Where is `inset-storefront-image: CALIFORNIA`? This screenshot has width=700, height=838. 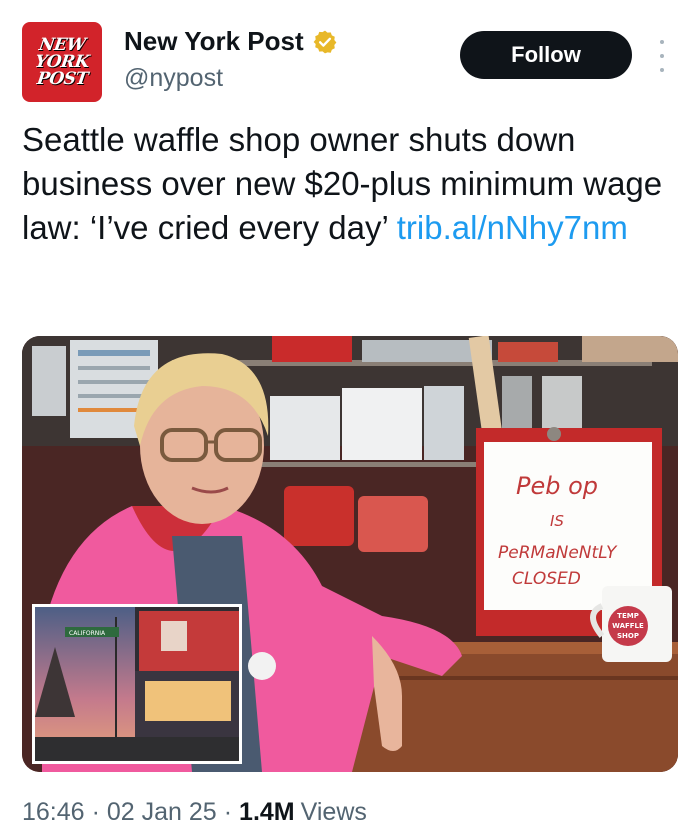 inset-storefront-image: CALIFORNIA is located at coordinates (137, 684).